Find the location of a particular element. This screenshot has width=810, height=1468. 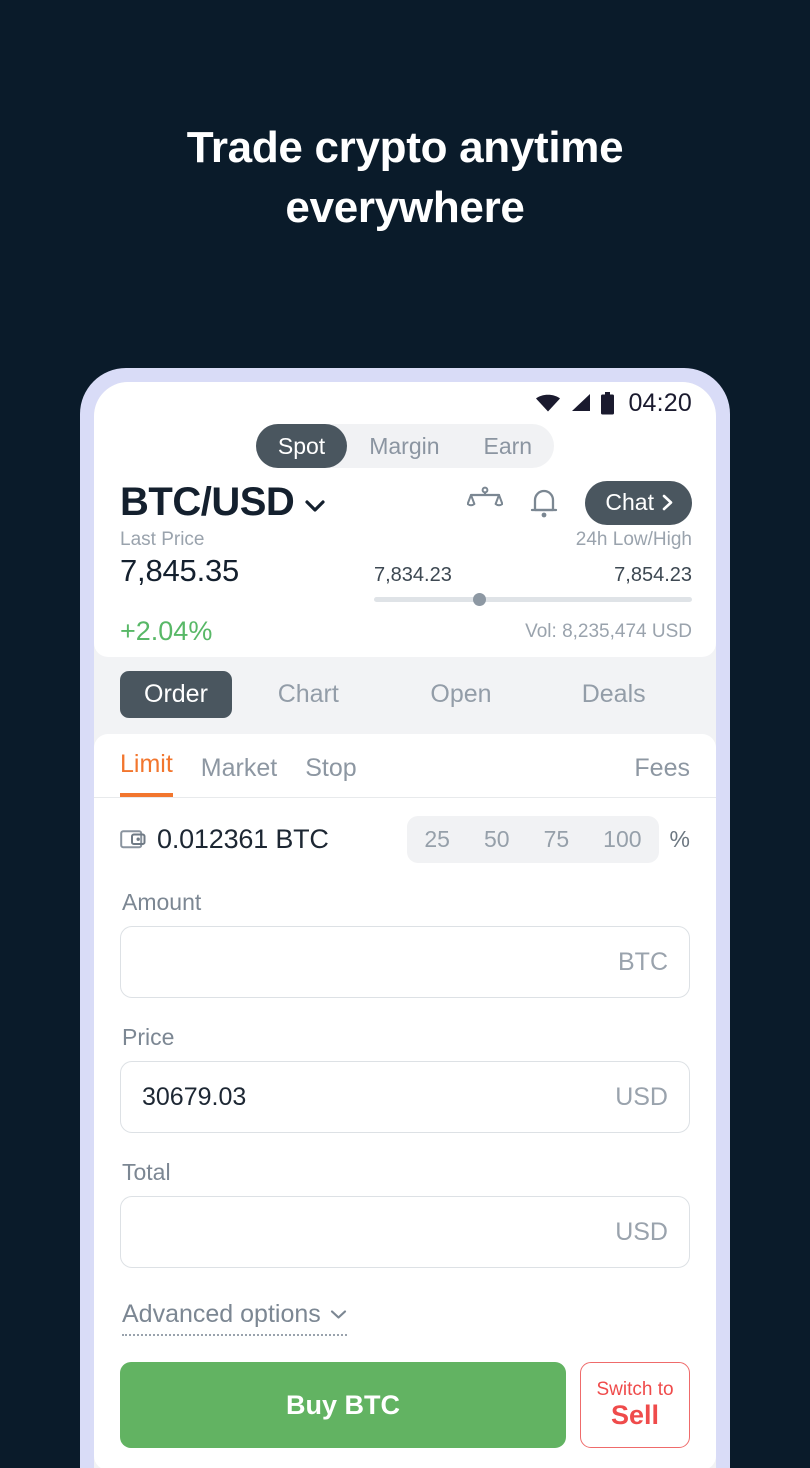

pair-selector: BTC/USD is located at coordinates (224, 502).